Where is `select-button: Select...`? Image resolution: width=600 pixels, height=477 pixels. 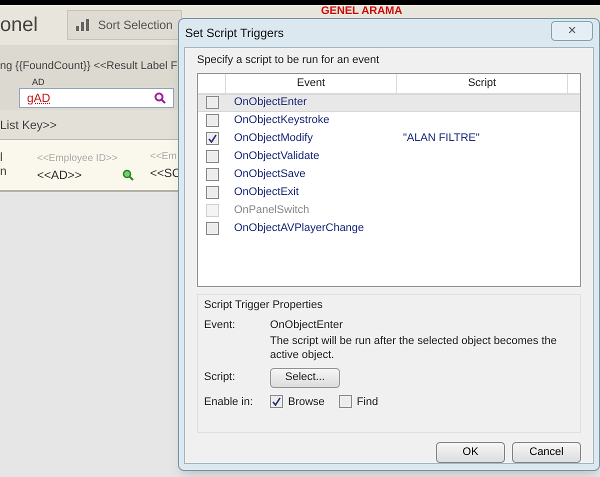
select-button: Select... is located at coordinates (305, 378).